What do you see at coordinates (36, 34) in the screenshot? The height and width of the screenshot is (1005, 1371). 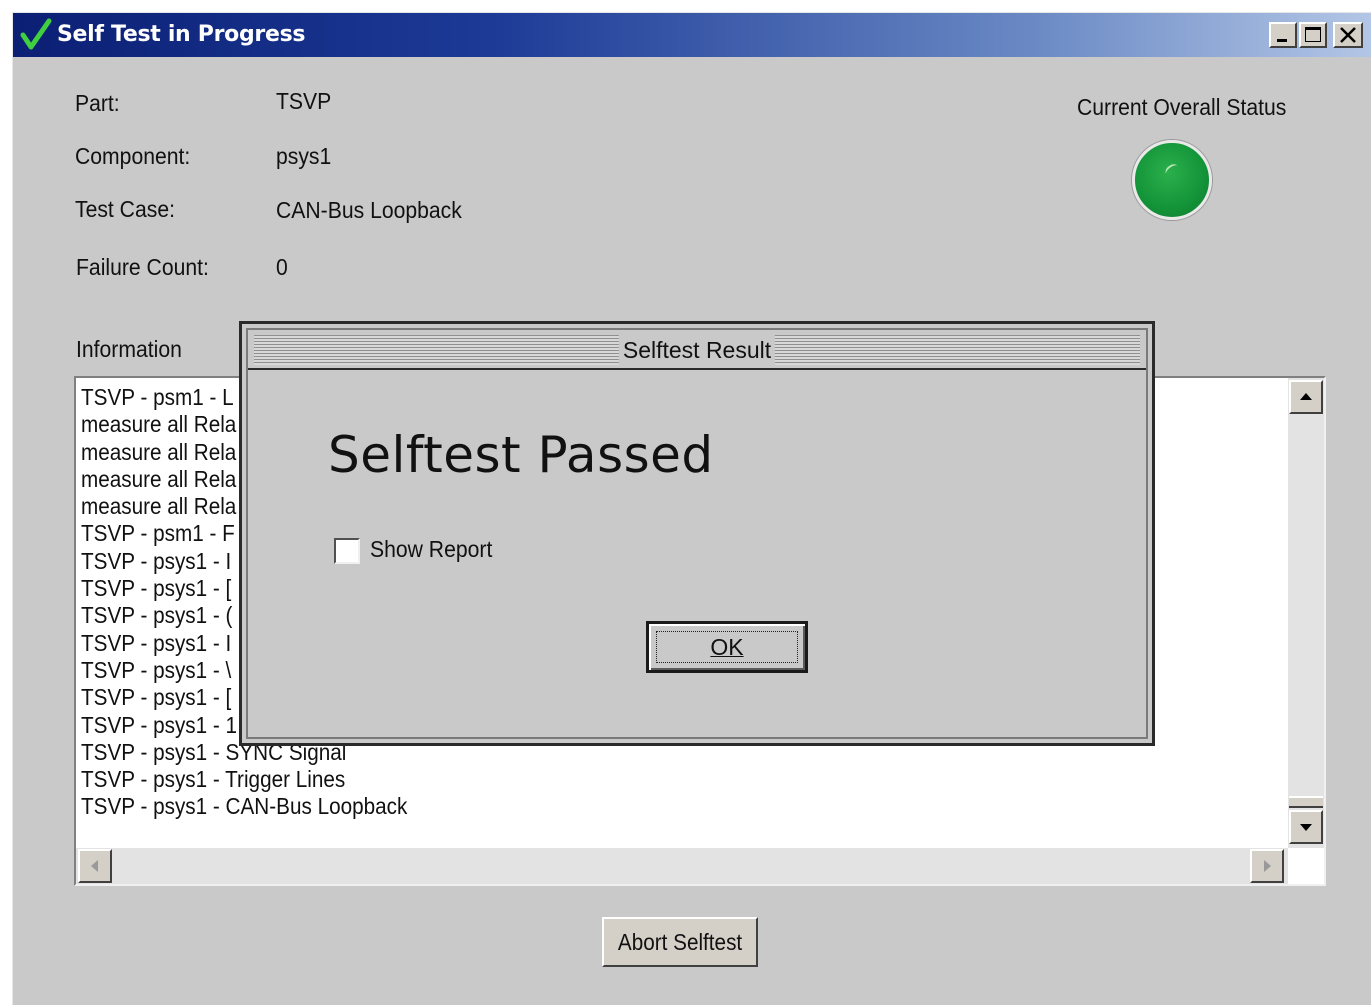 I see `checkmark-icon` at bounding box center [36, 34].